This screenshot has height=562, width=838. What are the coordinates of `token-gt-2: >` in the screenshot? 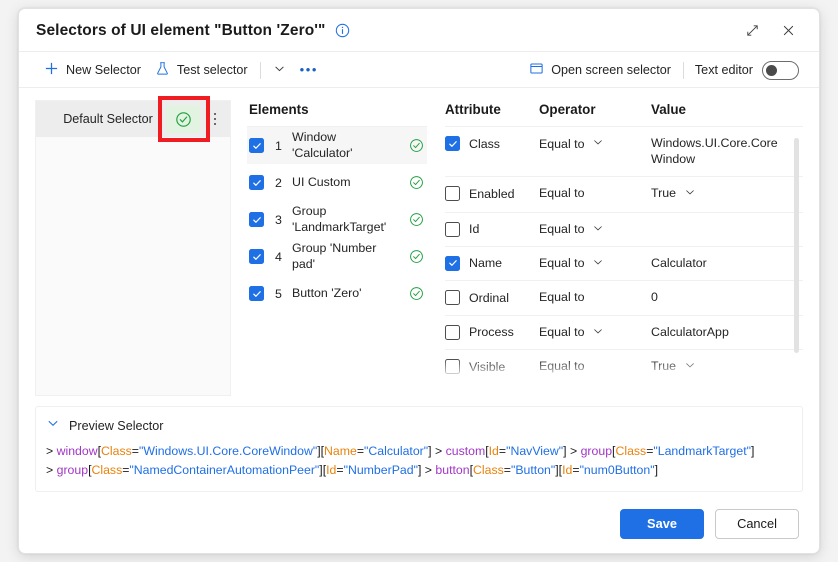 It's located at (438, 451).